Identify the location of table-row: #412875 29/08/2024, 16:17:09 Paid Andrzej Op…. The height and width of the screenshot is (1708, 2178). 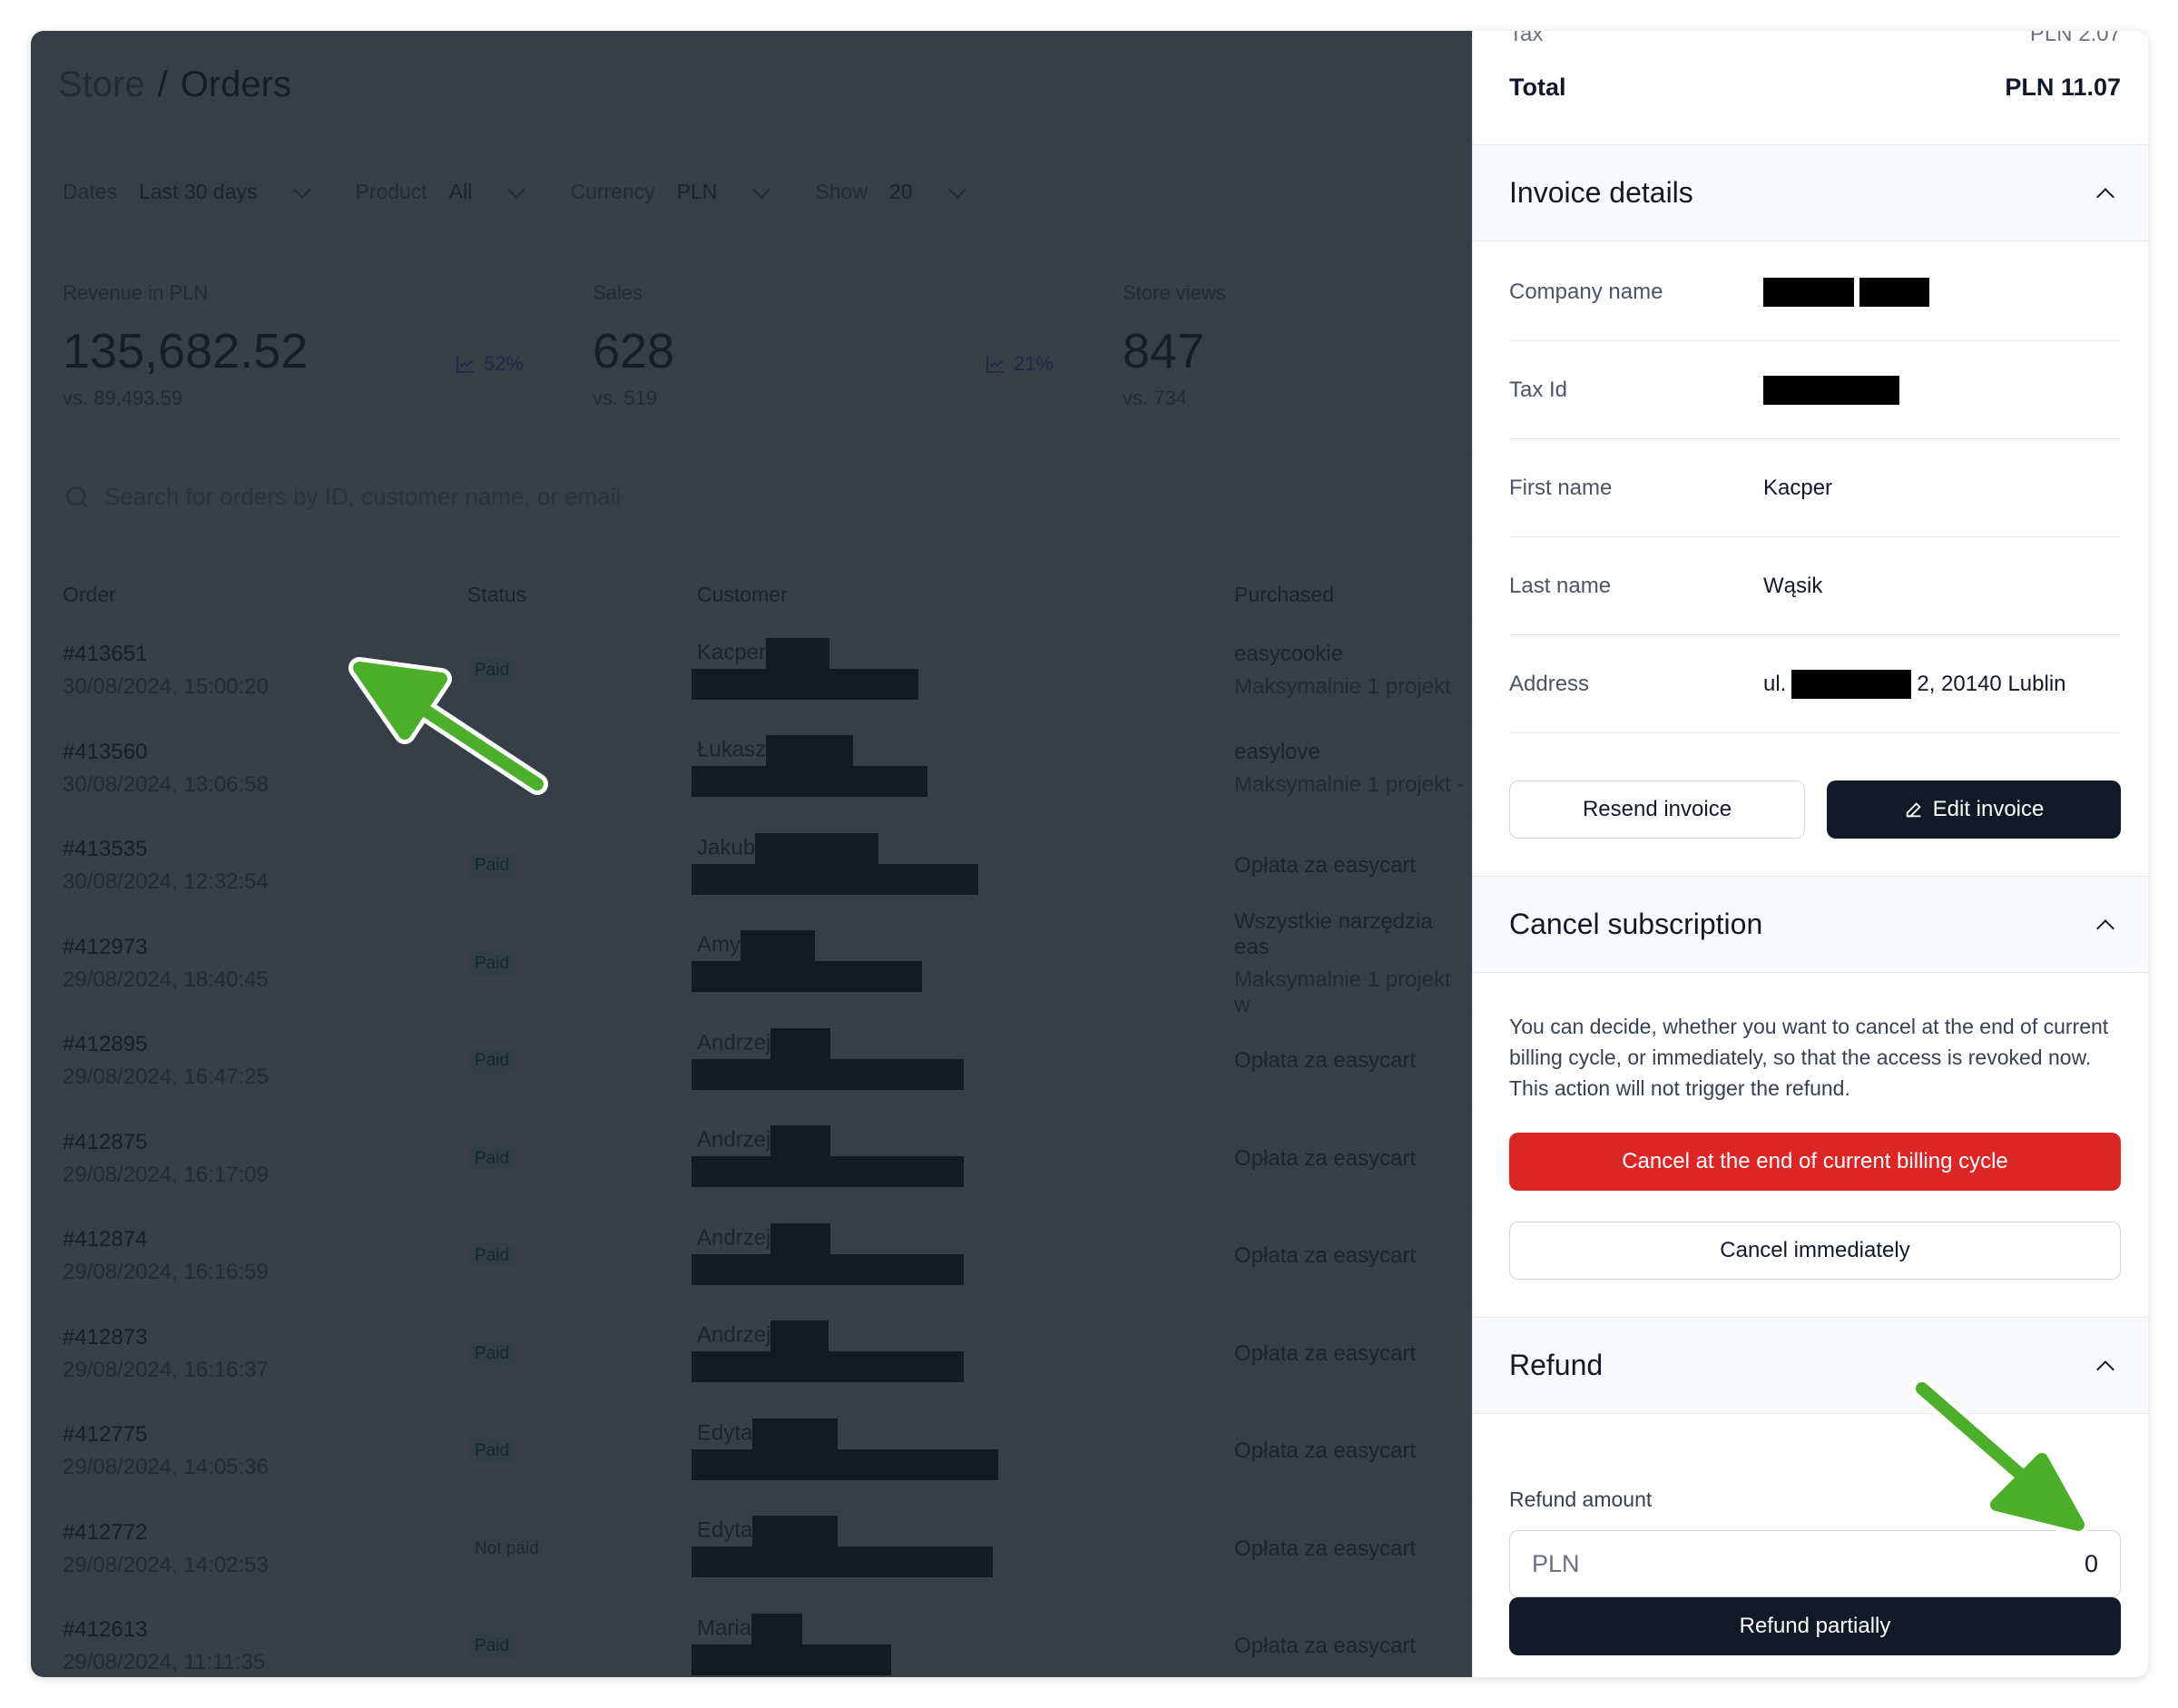
(767, 1159).